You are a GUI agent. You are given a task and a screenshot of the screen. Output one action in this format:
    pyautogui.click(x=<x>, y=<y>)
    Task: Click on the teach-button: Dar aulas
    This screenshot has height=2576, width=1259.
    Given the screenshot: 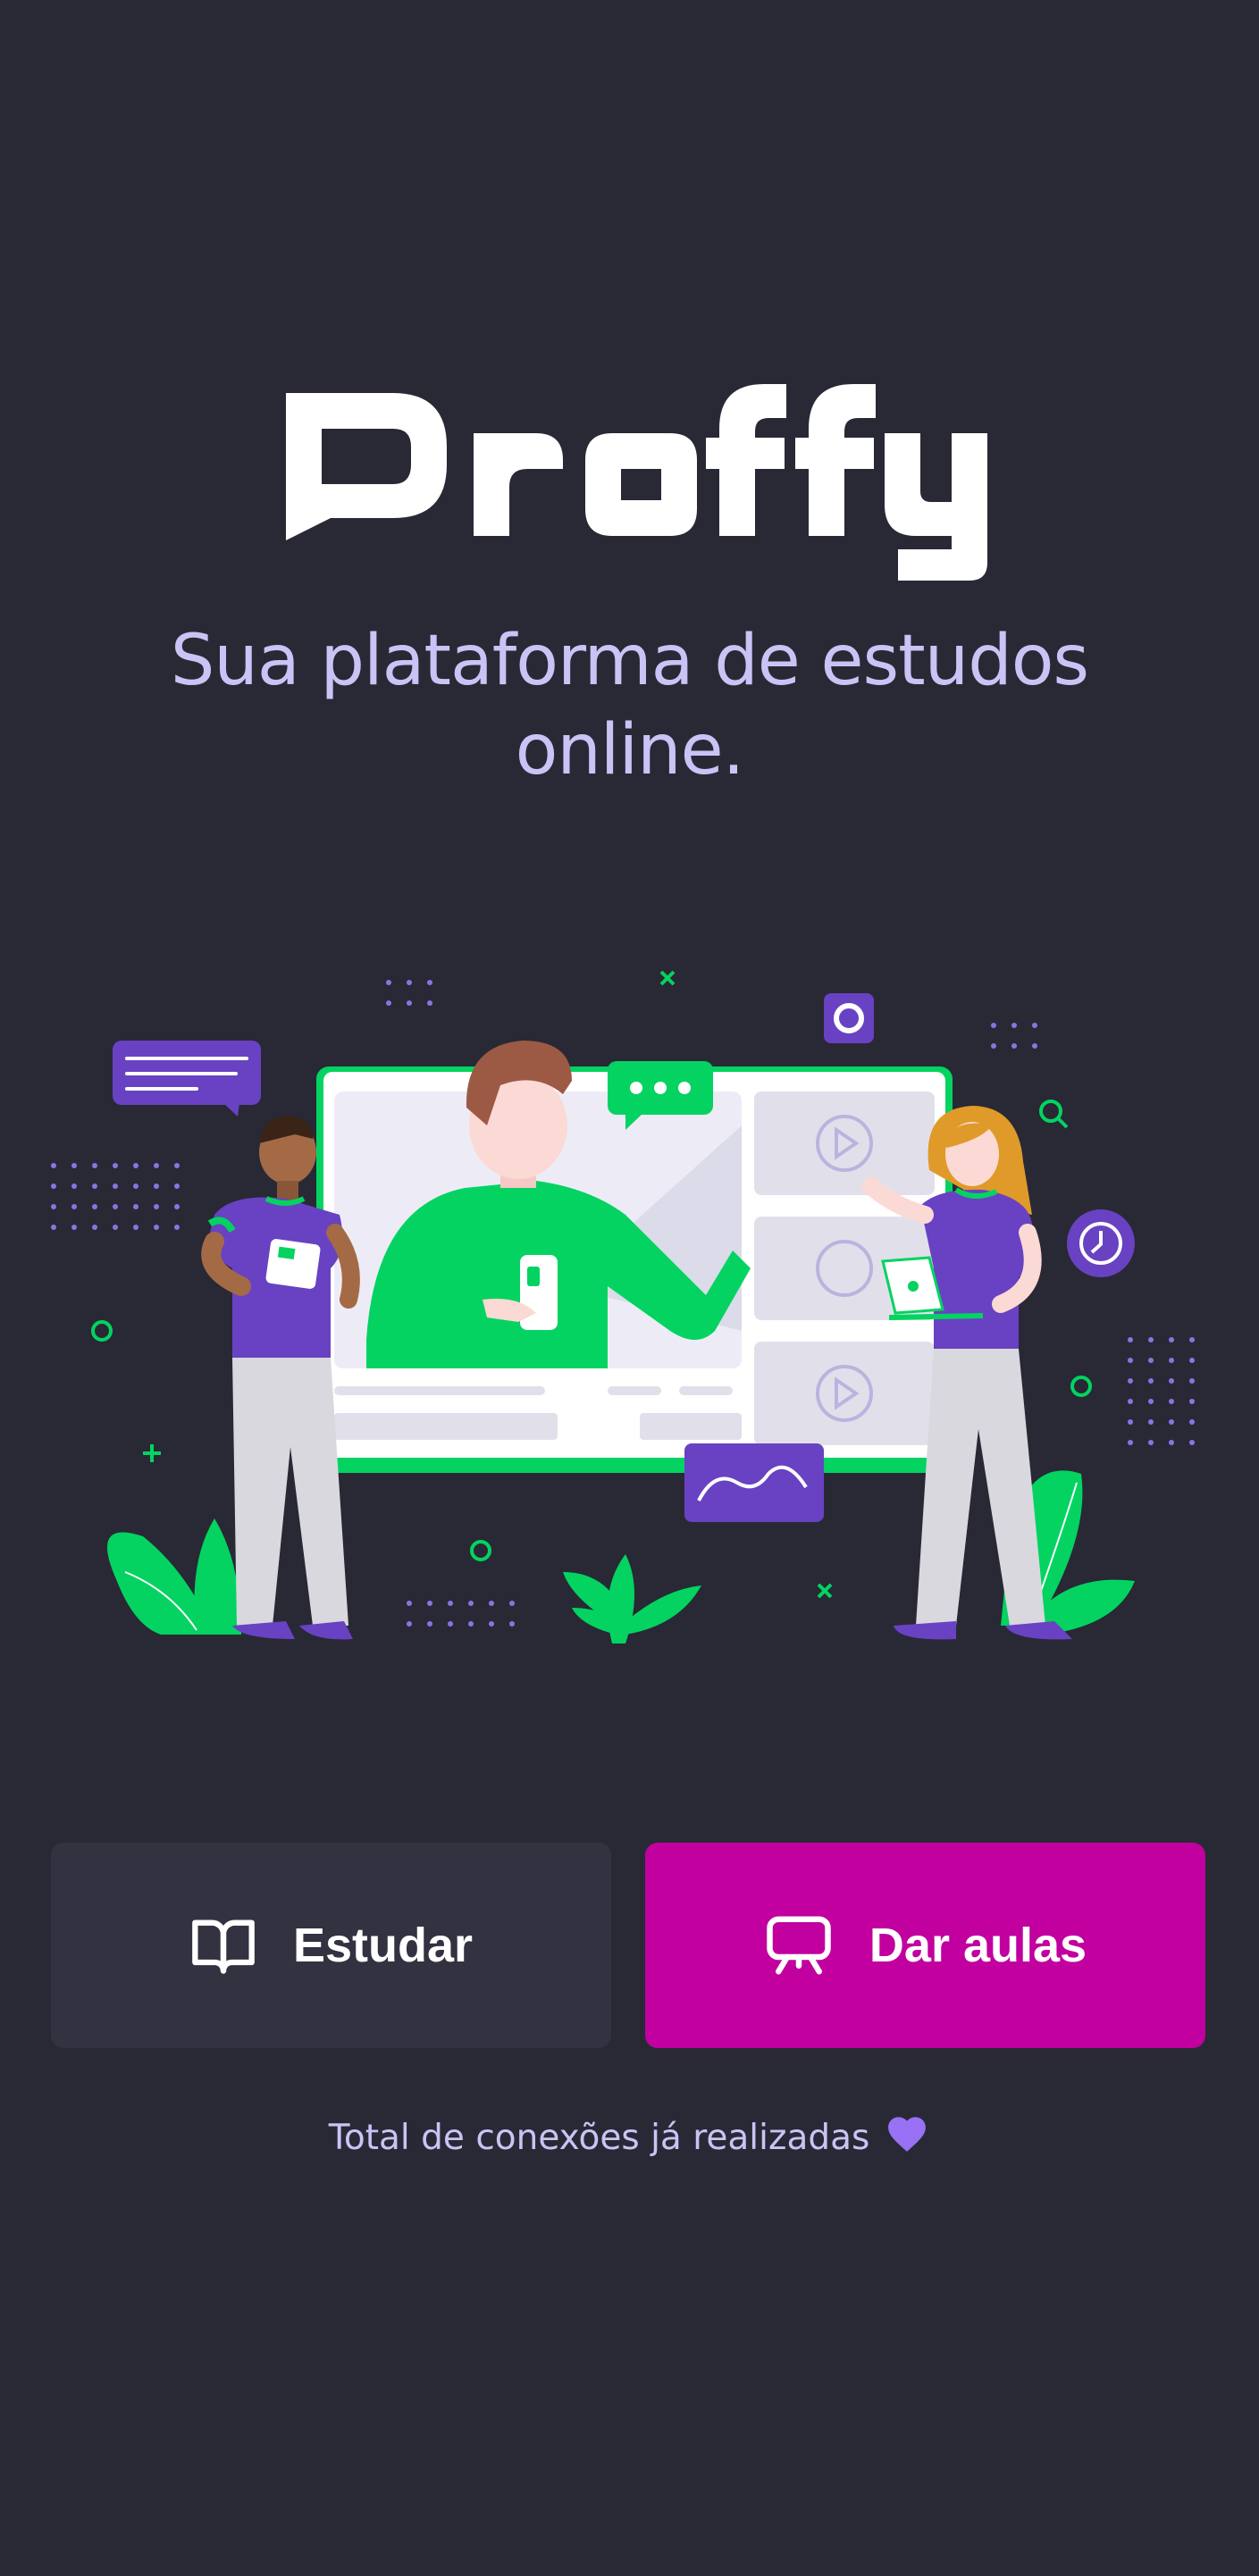 What is the action you would take?
    pyautogui.click(x=925, y=1946)
    